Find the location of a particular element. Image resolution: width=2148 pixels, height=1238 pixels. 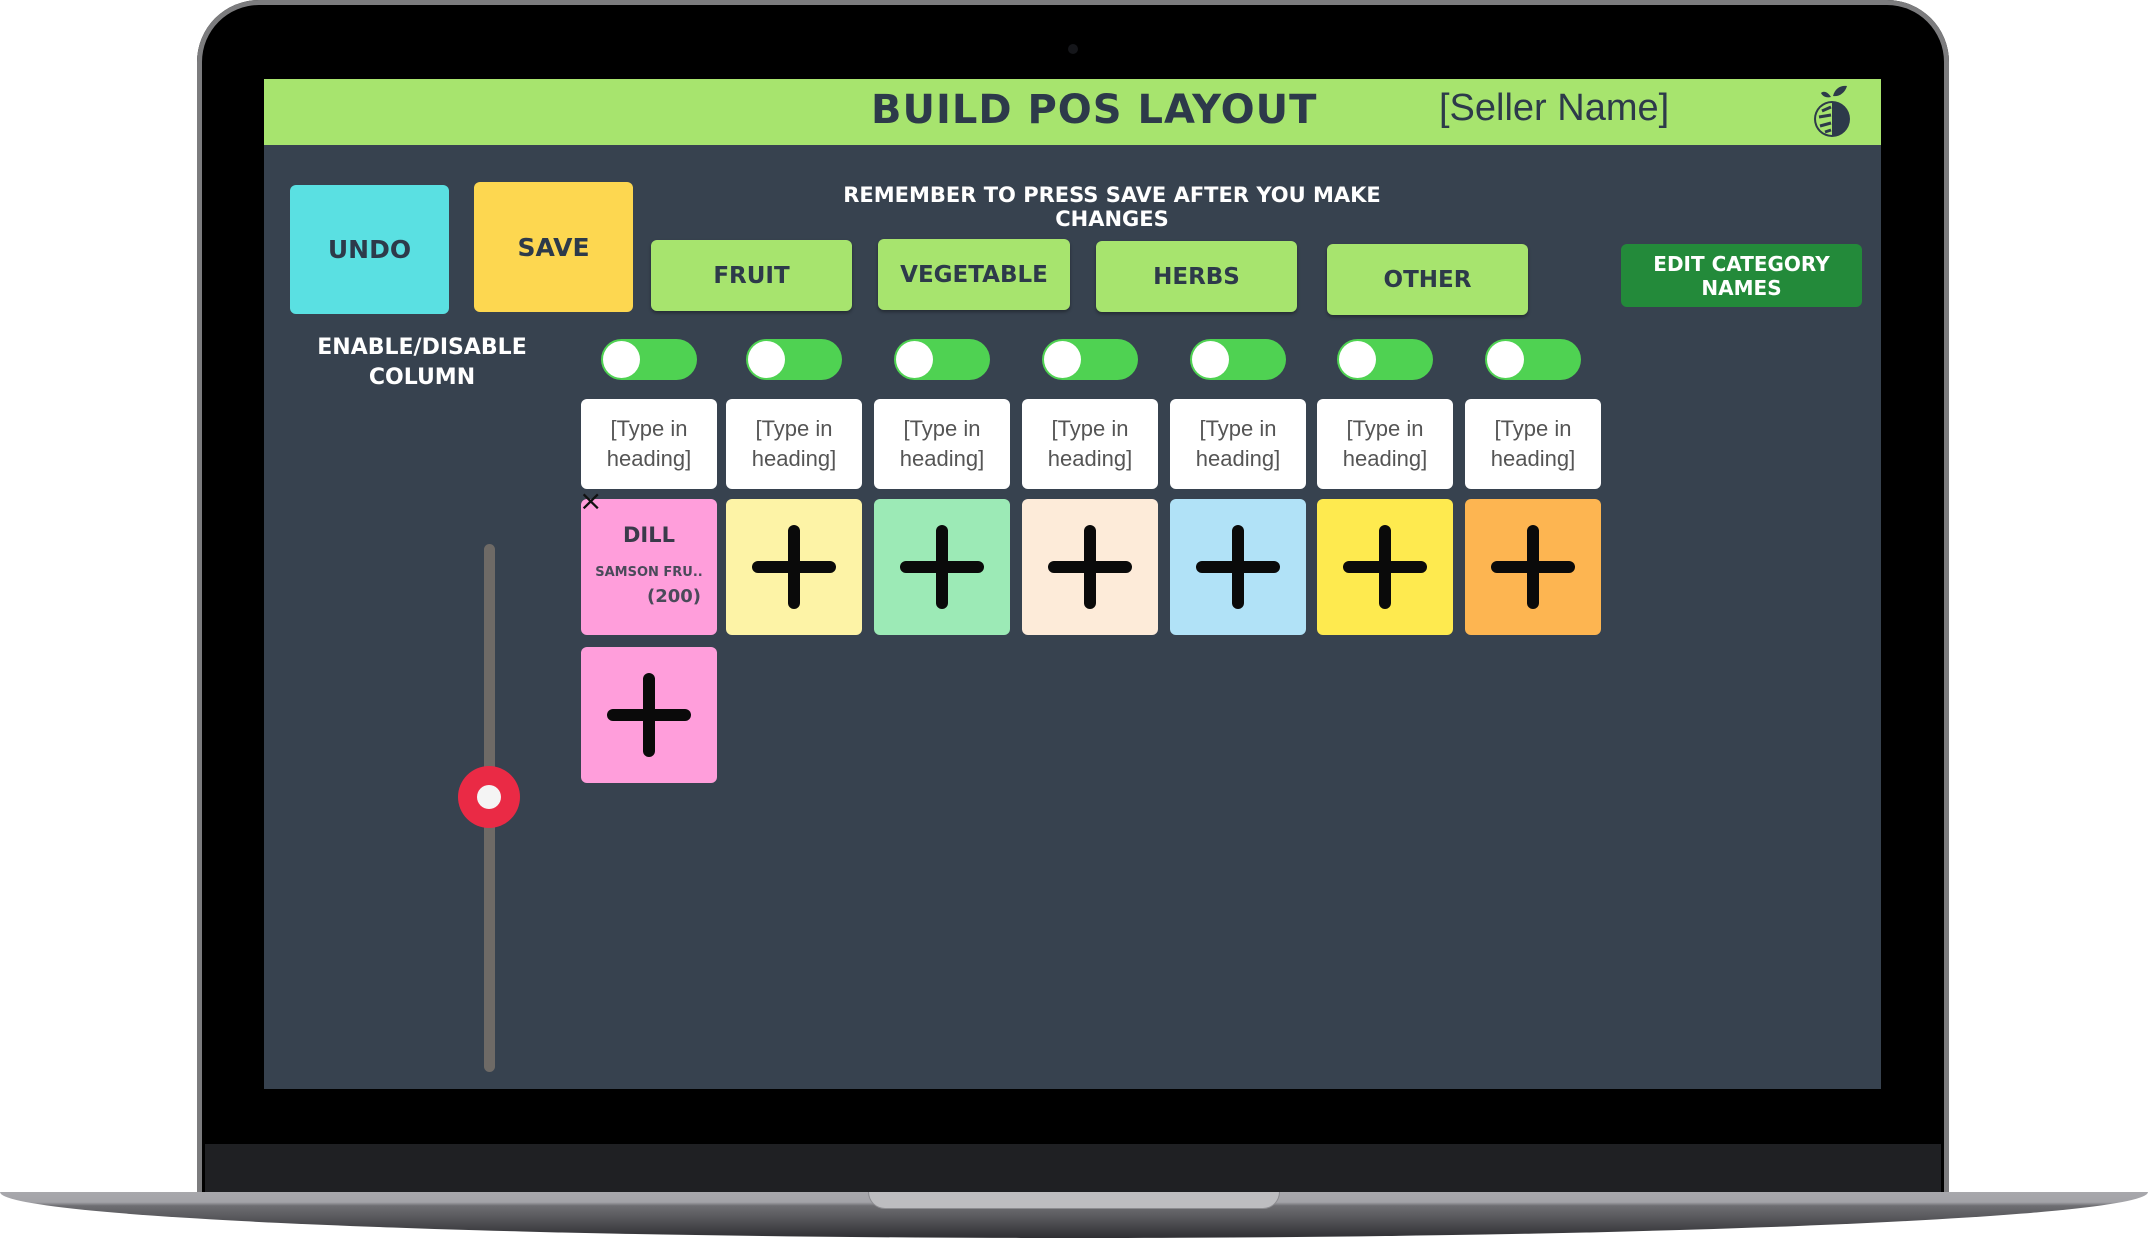

save-button: SAVE is located at coordinates (553, 247).